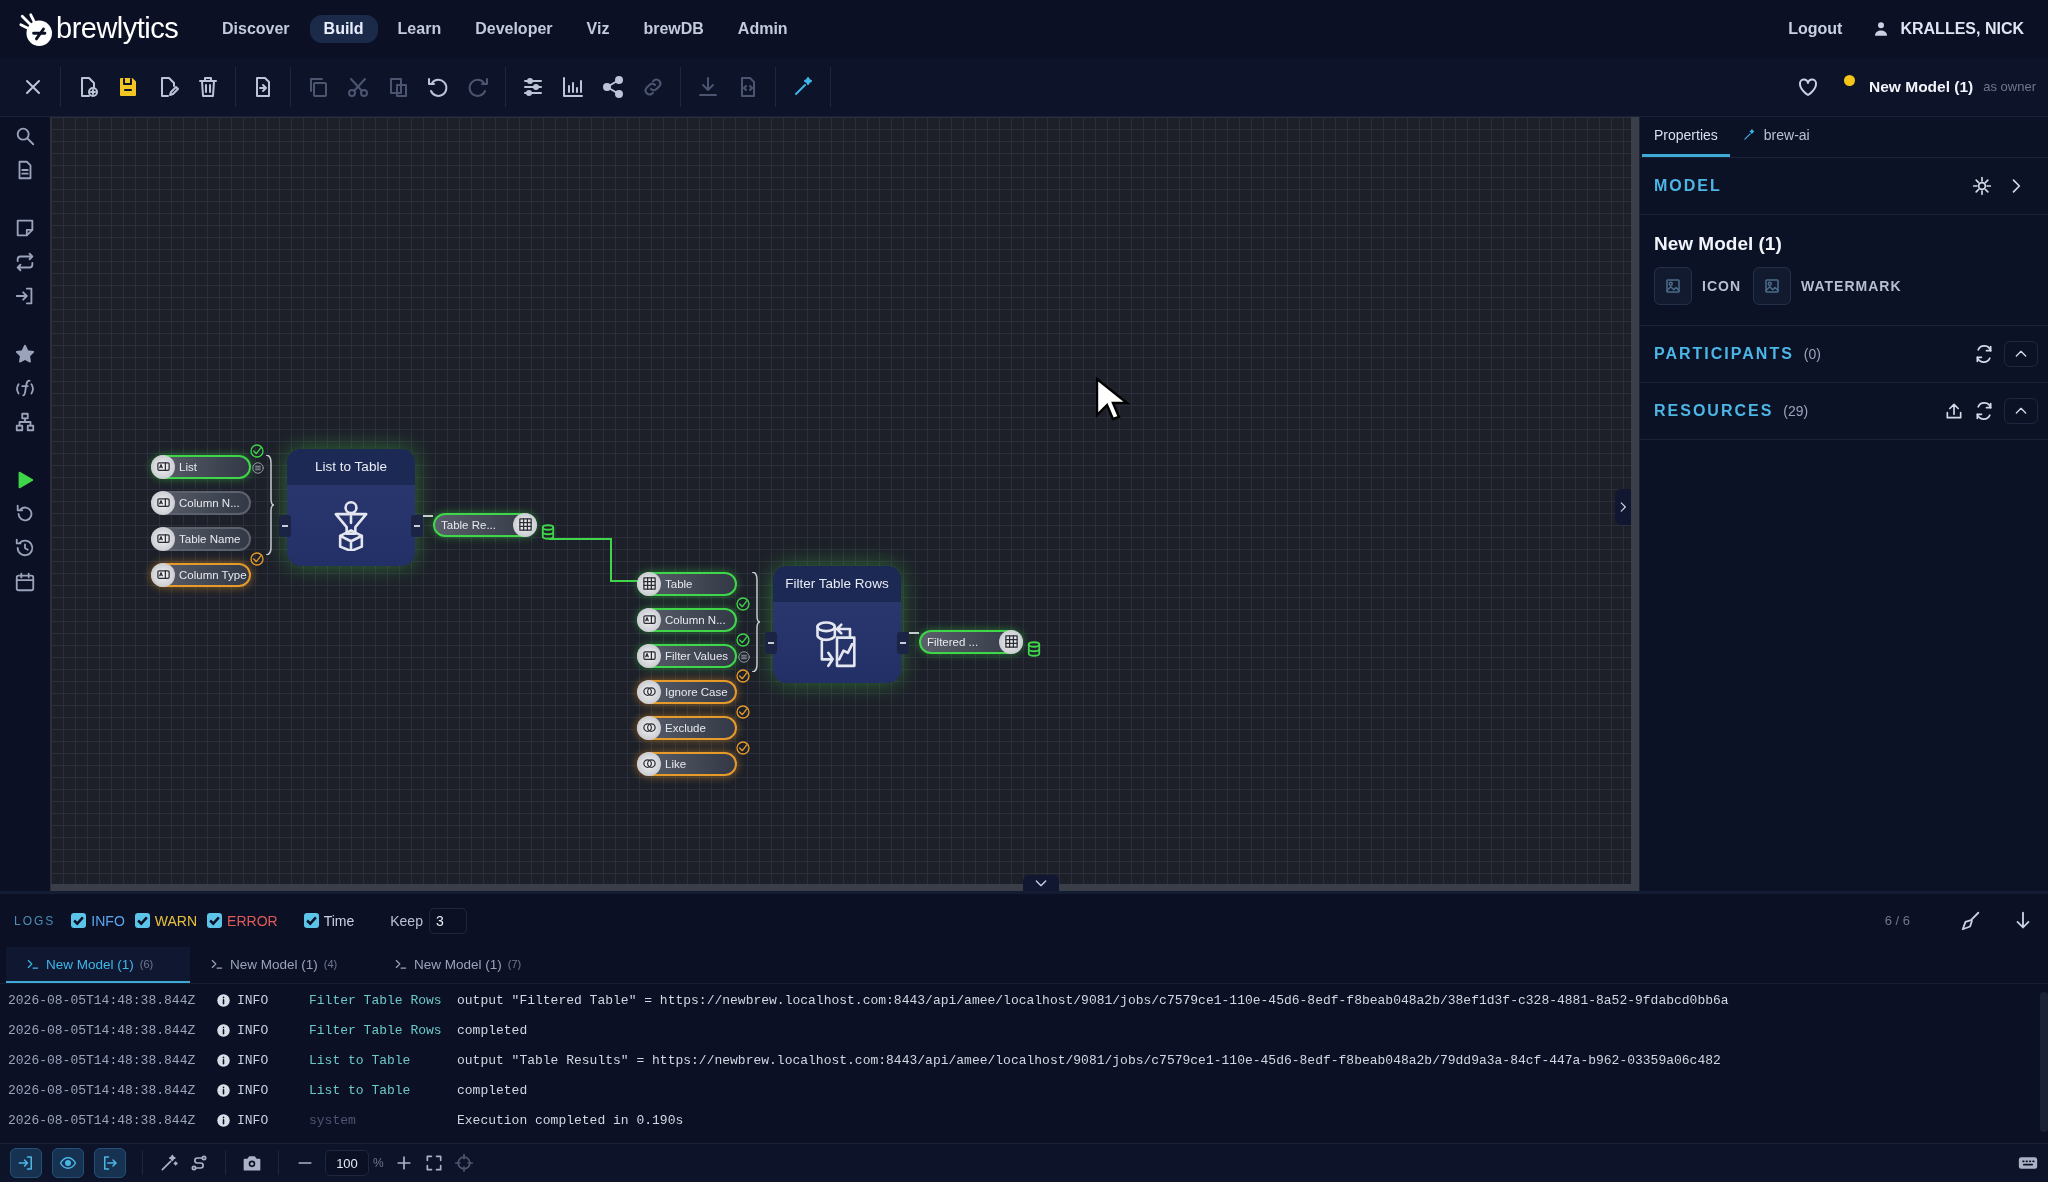 This screenshot has height=1182, width=2048. What do you see at coordinates (1962, 28) in the screenshot?
I see `user-name: KRALLES, NICK` at bounding box center [1962, 28].